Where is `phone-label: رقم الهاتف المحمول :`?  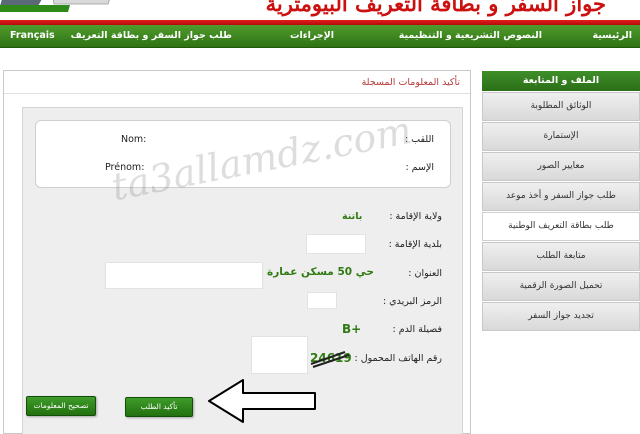
phone-label: رقم الهاتف المحمول : is located at coordinates (398, 358).